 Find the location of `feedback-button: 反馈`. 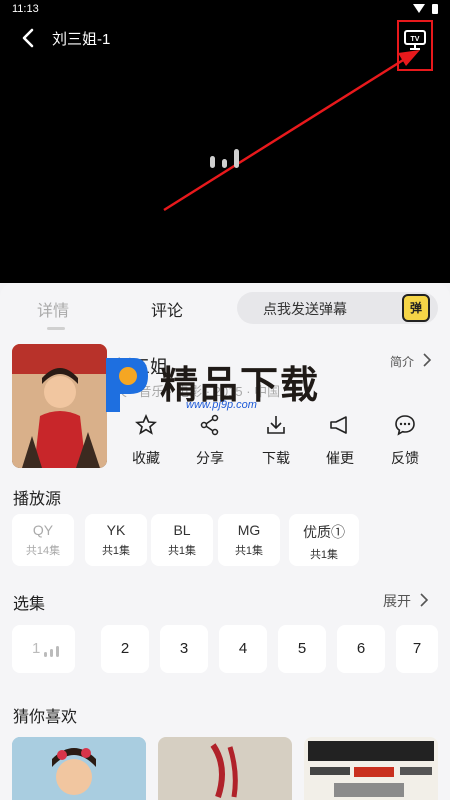

feedback-button: 反馈 is located at coordinates (405, 441).